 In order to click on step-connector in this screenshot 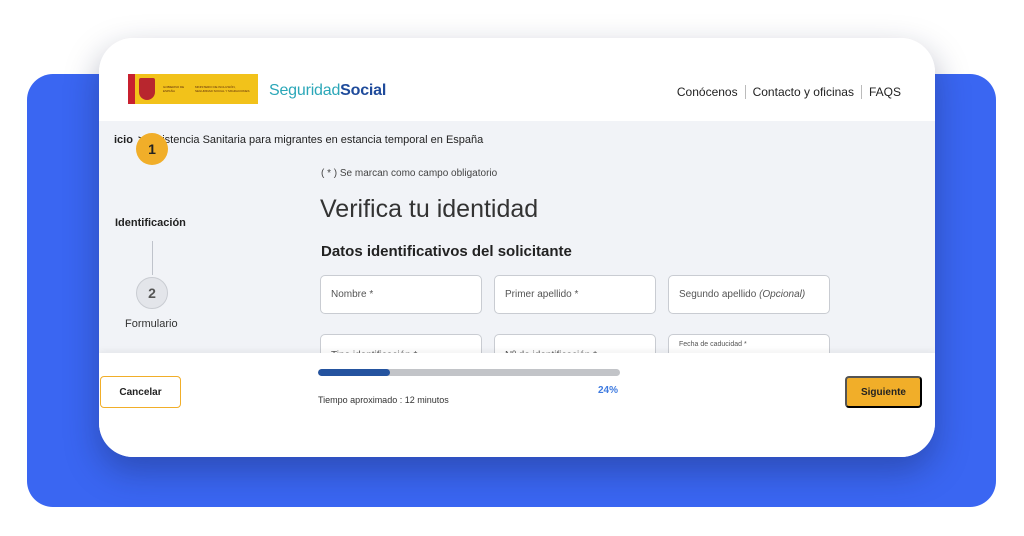, I will do `click(152, 258)`.